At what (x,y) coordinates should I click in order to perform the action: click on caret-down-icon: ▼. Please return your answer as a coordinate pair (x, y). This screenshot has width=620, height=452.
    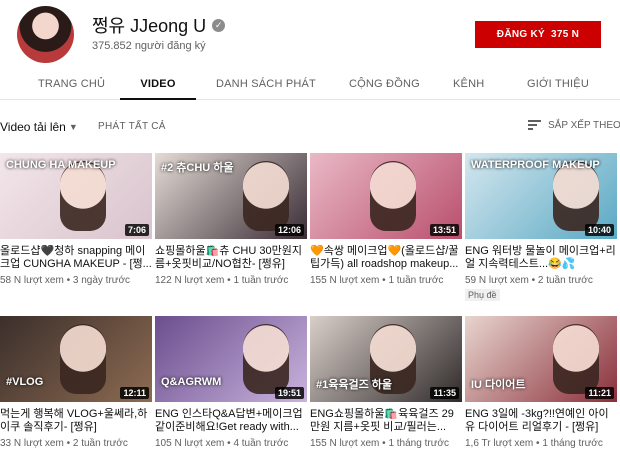
    Looking at the image, I should click on (73, 127).